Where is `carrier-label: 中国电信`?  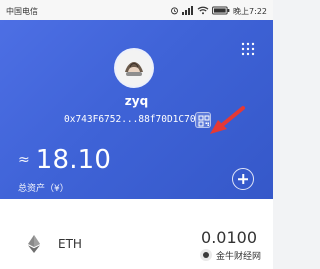 carrier-label: 中国电信 is located at coordinates (22, 11).